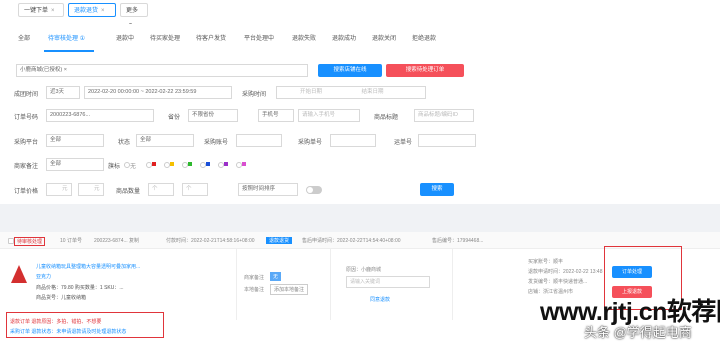  What do you see at coordinates (360, 14) in the screenshot?
I see `top-tab-bar: 一键下单× 退款退货× 更多▾` at bounding box center [360, 14].